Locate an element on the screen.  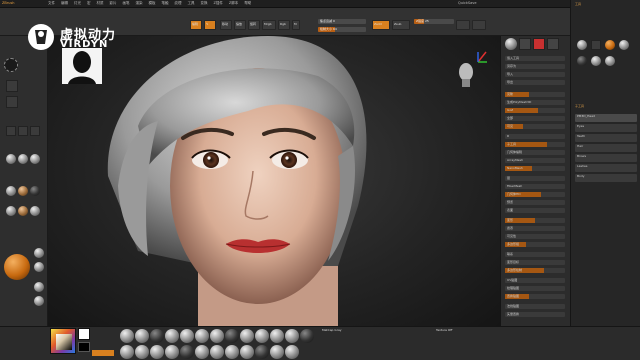
tool-row: 几何体HD is located at coordinates (535, 194).